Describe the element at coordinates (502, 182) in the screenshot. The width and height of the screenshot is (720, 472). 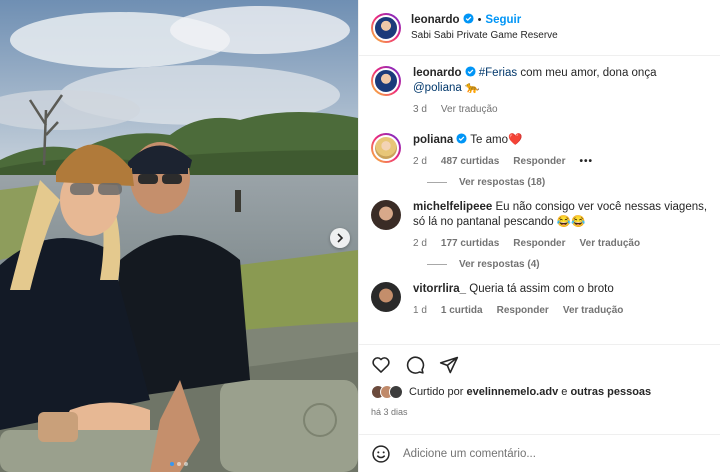
I see `view-replies-label: Ver respostas (18)` at that location.